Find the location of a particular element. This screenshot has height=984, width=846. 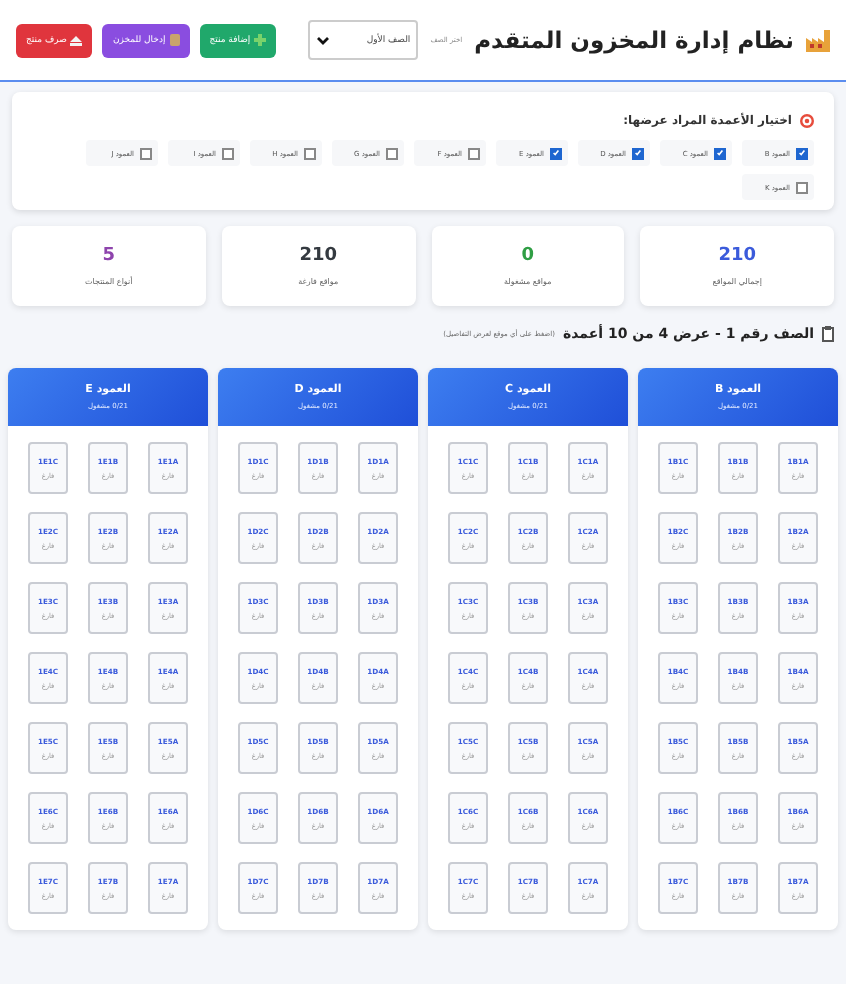

chevron-down-icon is located at coordinates (323, 40).